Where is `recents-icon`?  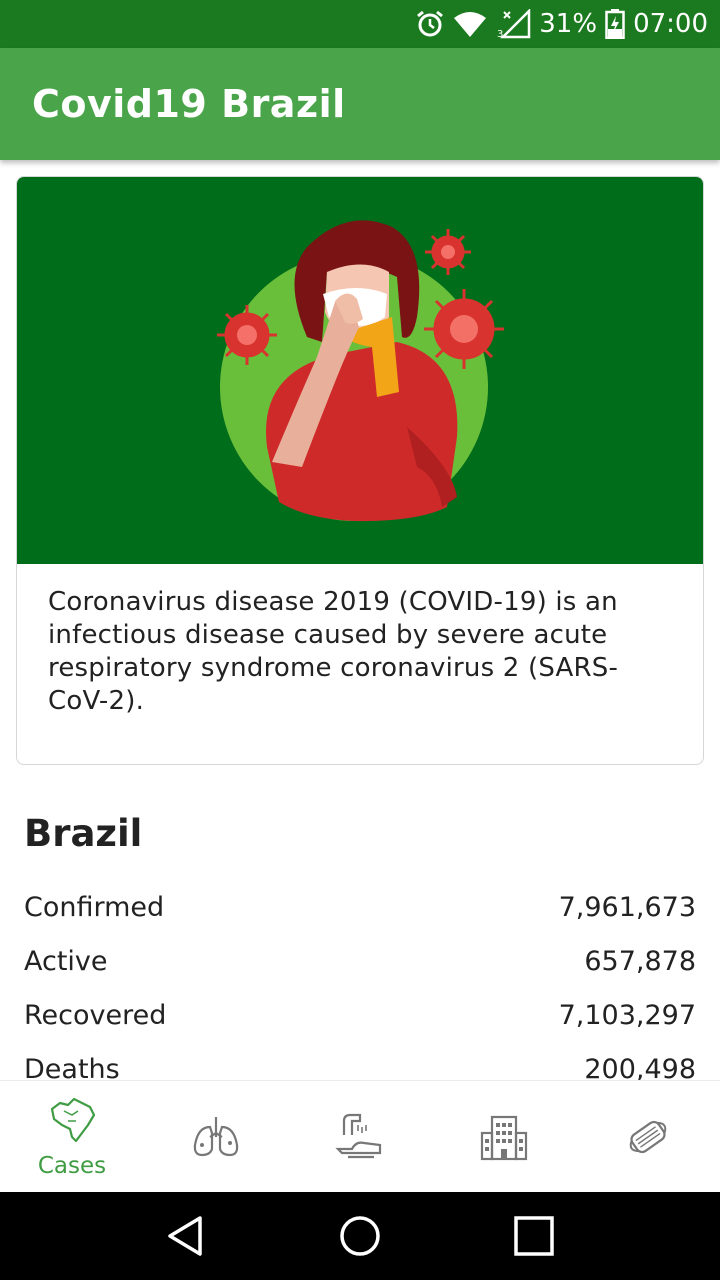
recents-icon is located at coordinates (533, 1236).